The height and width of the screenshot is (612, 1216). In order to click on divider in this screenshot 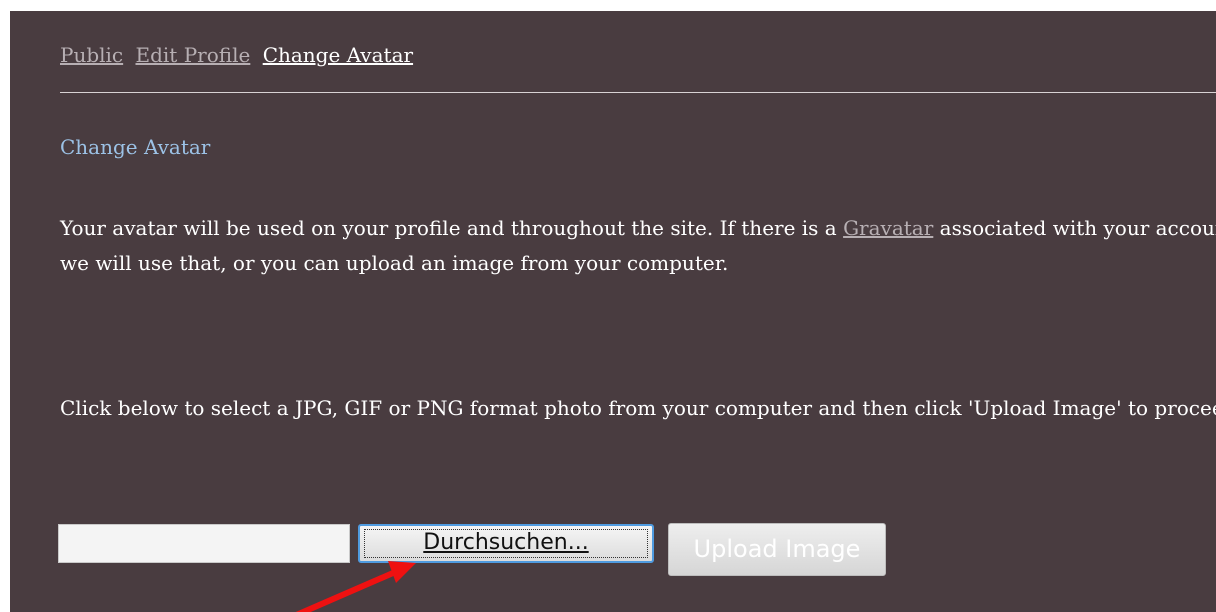, I will do `click(638, 92)`.